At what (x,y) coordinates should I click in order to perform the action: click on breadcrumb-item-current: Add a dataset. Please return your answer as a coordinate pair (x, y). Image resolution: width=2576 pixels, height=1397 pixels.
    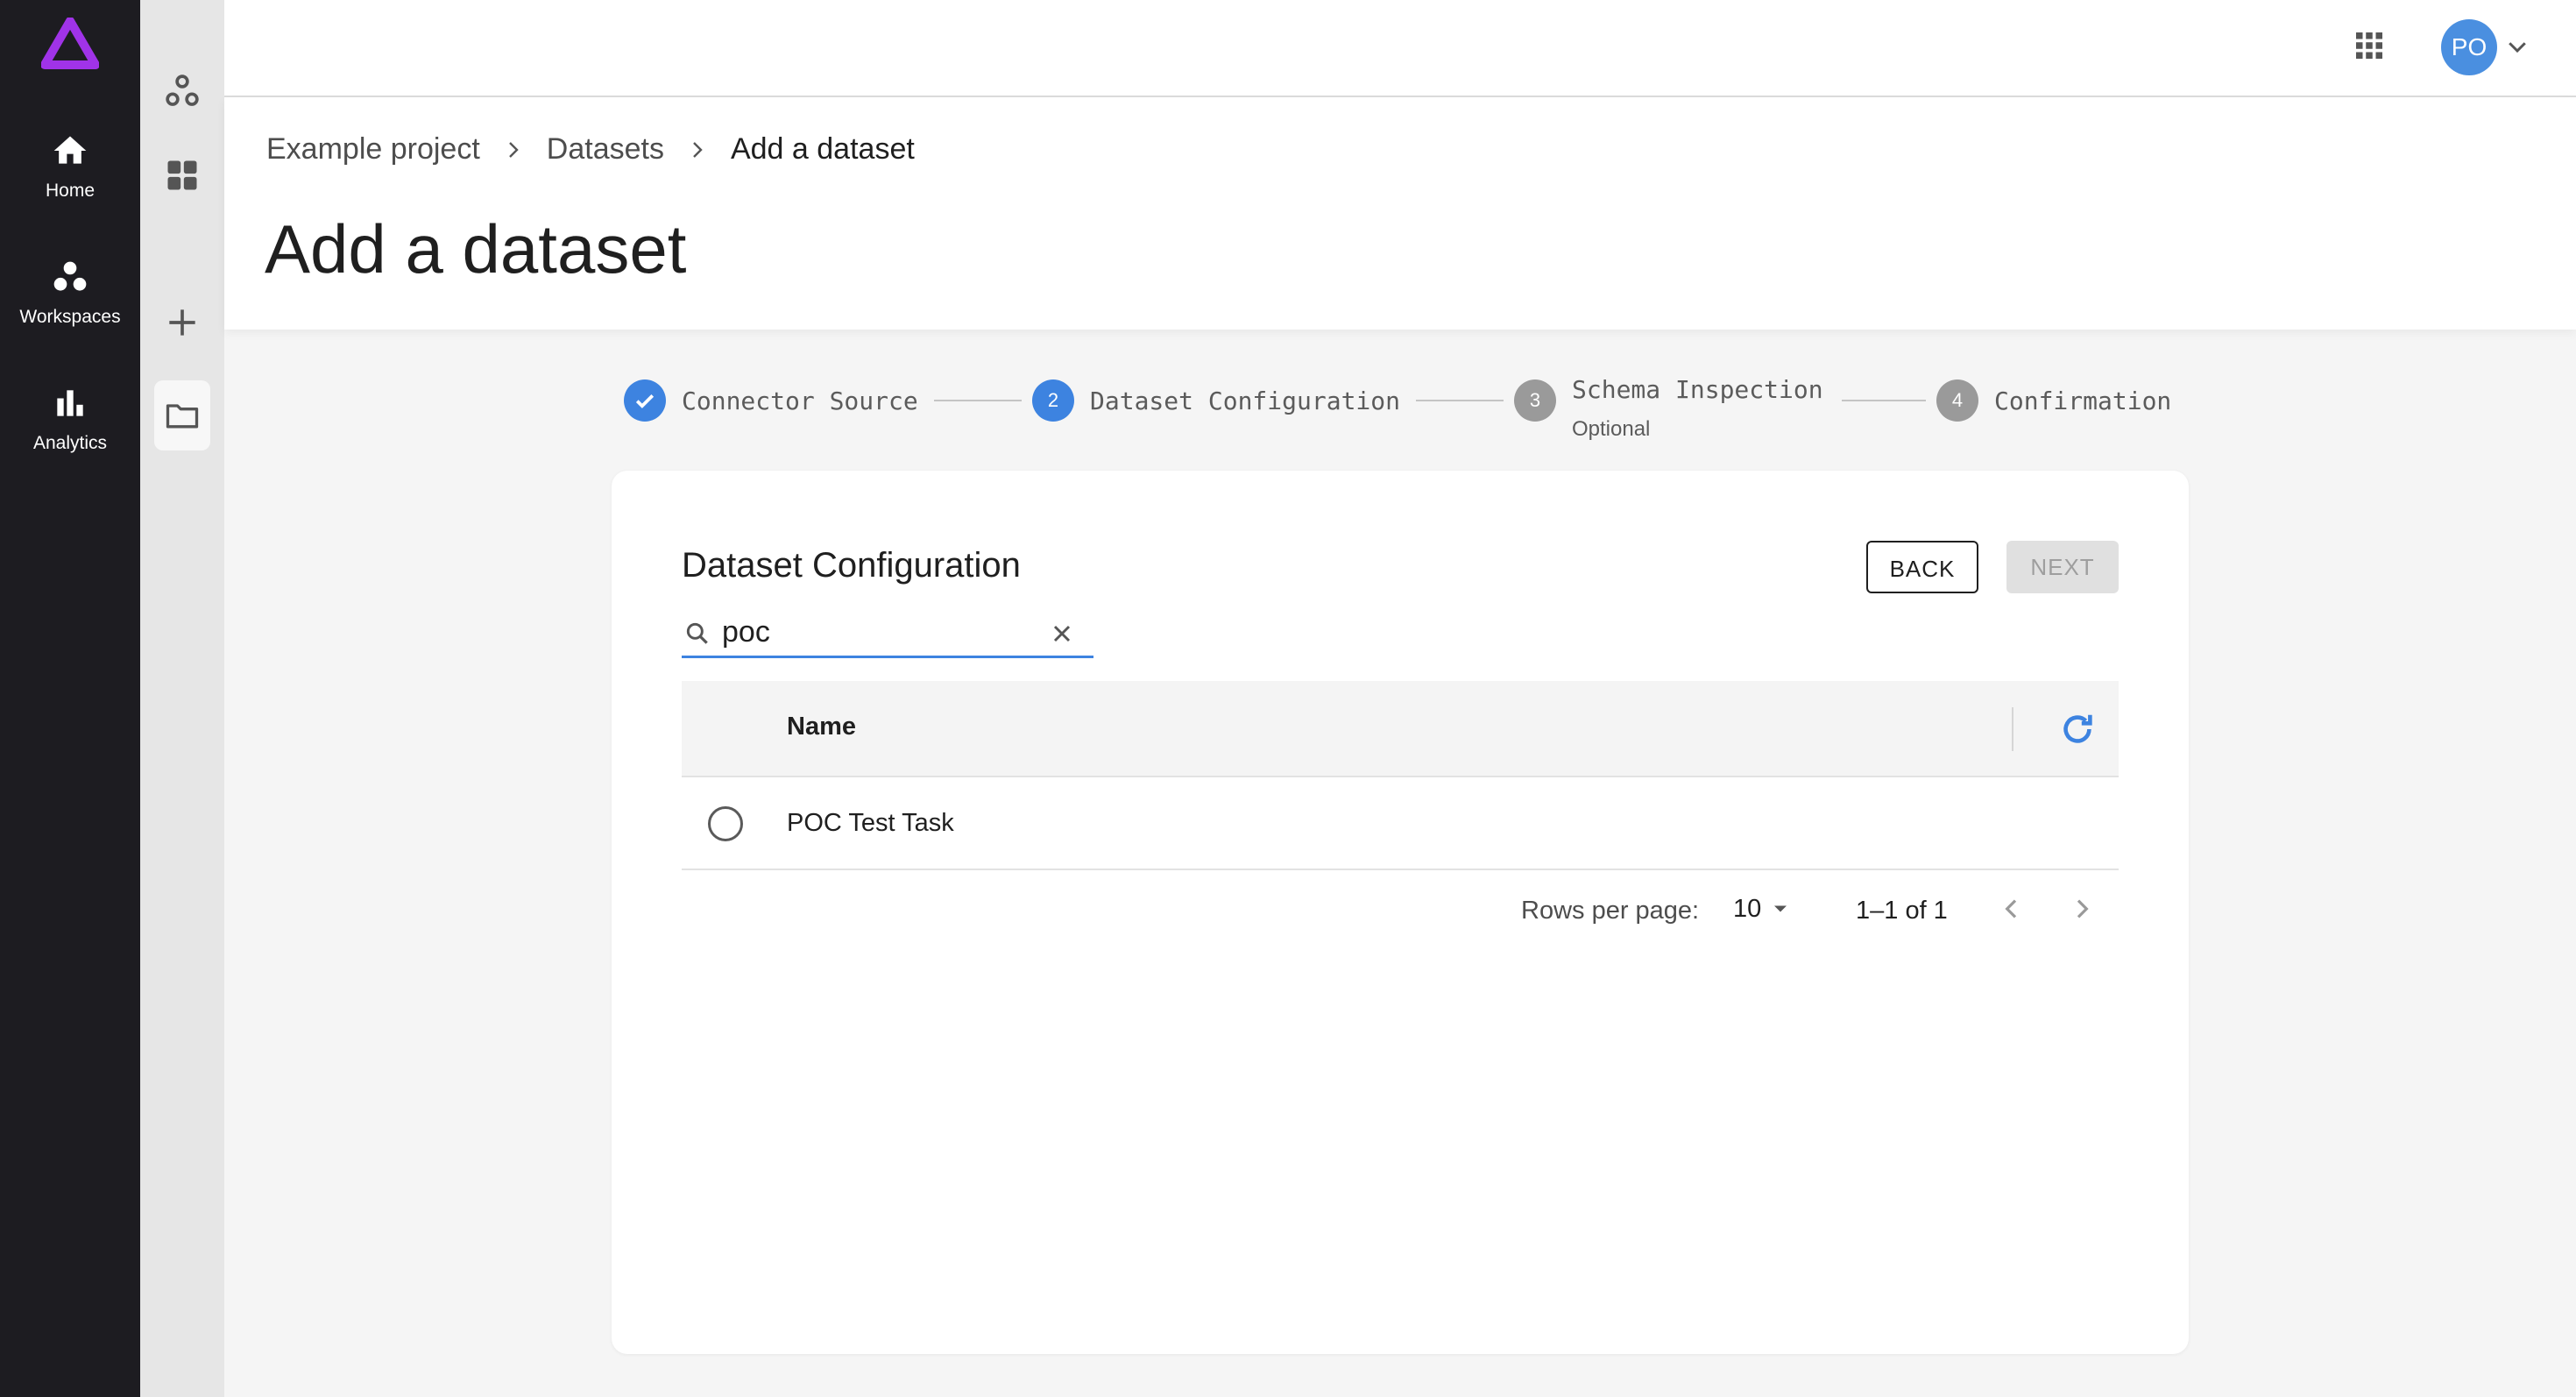
    Looking at the image, I should click on (822, 149).